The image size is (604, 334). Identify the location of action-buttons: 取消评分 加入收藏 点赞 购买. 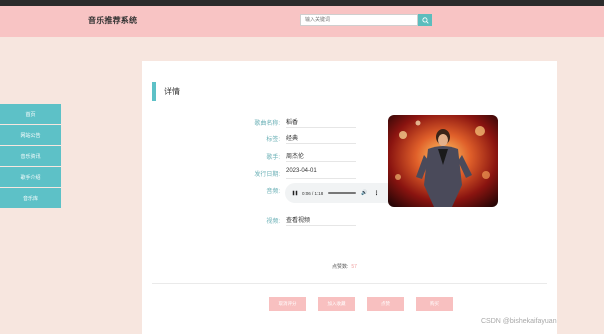
(361, 304).